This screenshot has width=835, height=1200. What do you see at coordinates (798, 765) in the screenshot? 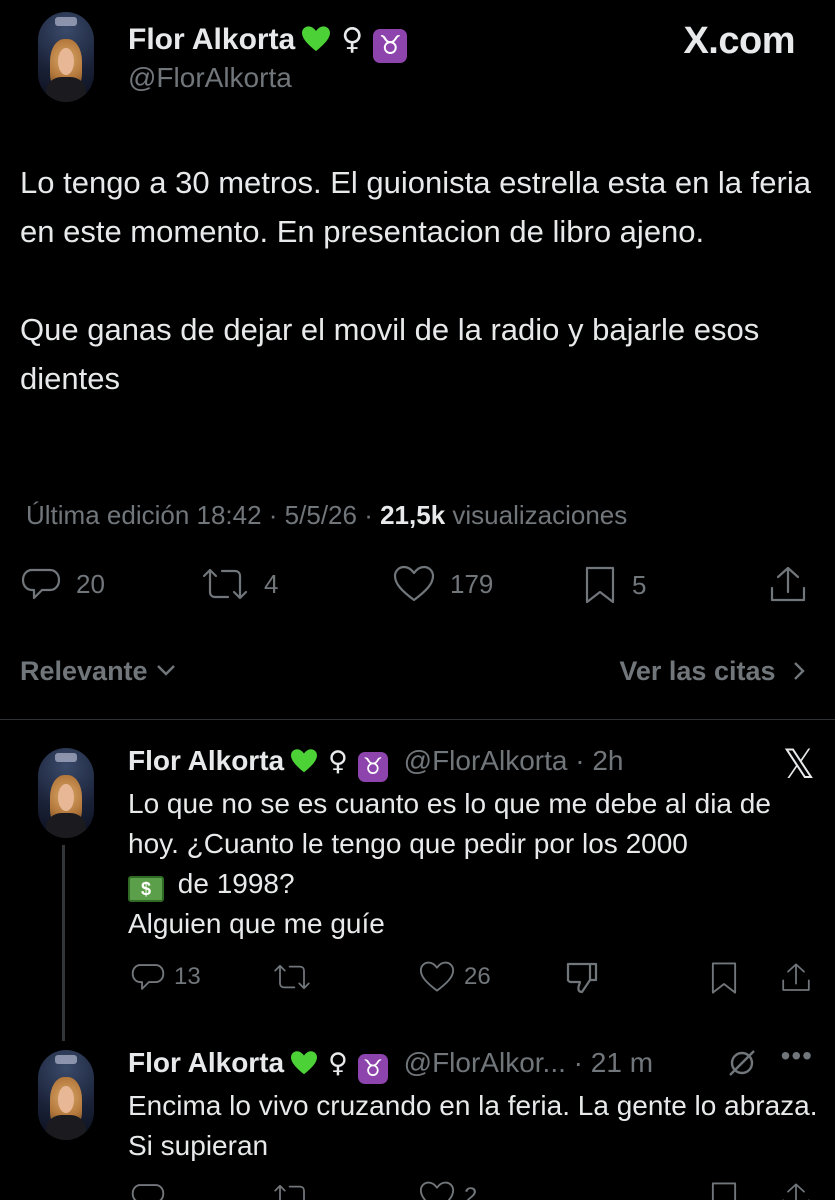
I see `x-logo-icon: 𝕏` at bounding box center [798, 765].